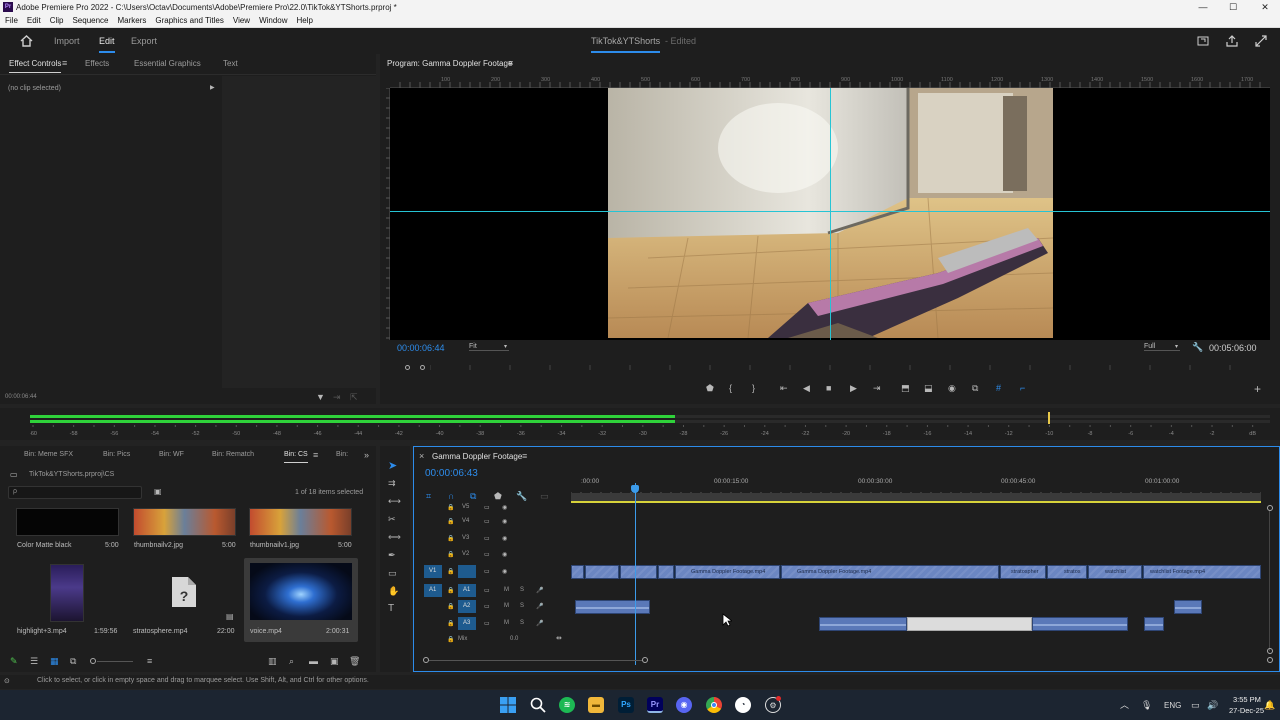 This screenshot has width=1280, height=720. Describe the element at coordinates (149, 661) in the screenshot. I see `sort-icon: ≡` at that location.